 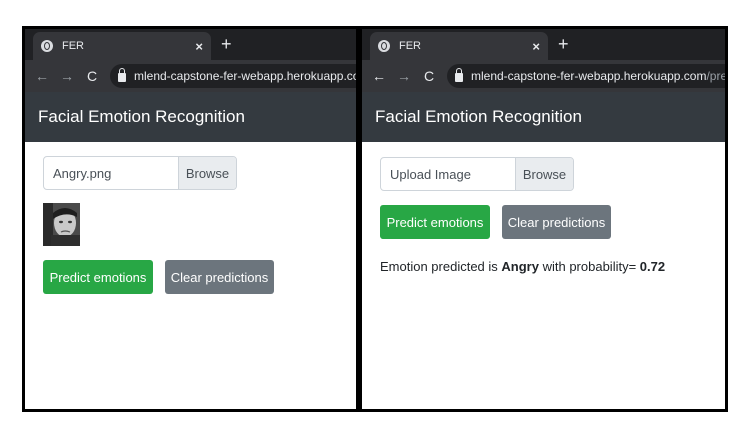 What do you see at coordinates (439, 266) in the screenshot?
I see `result-prefix: Emotion predicted is` at bounding box center [439, 266].